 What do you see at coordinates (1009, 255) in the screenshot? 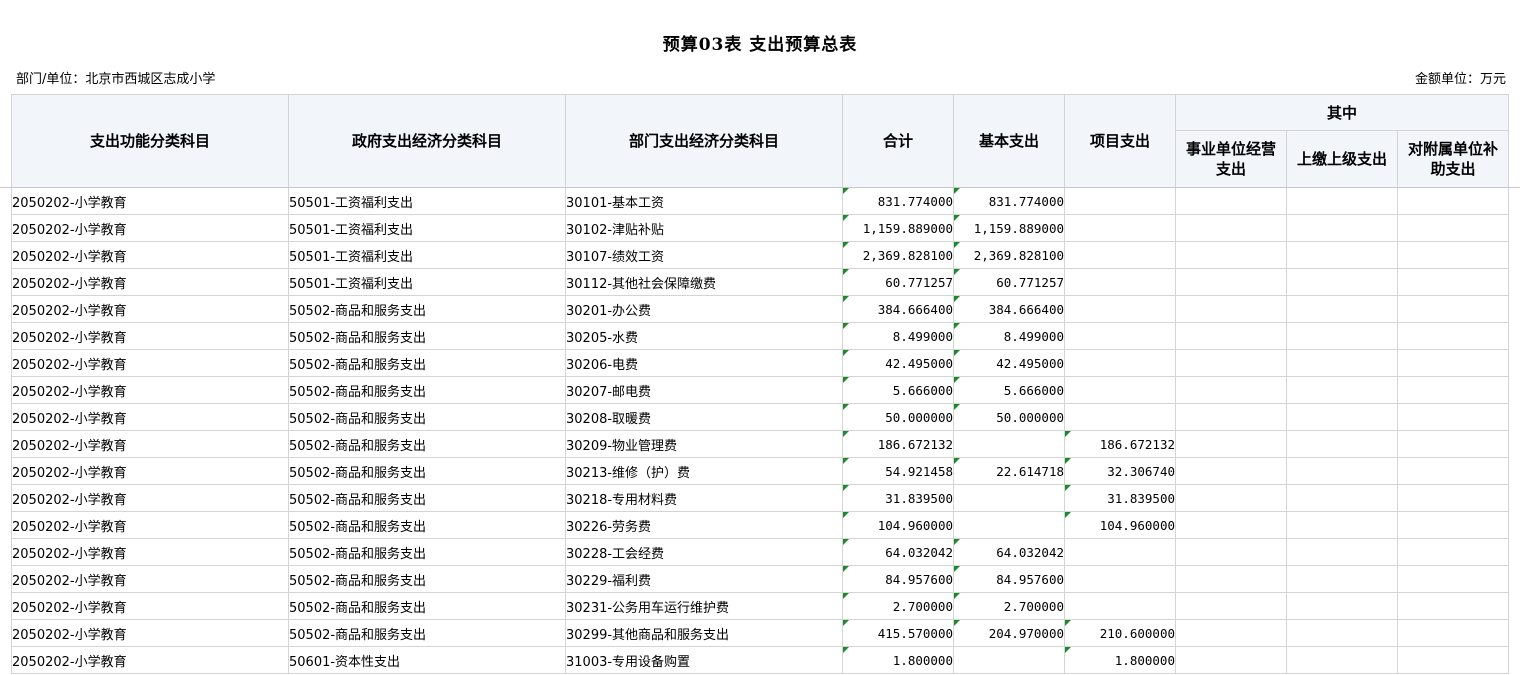
I see `cell-basic-expenditure: 2,369.828100` at bounding box center [1009, 255].